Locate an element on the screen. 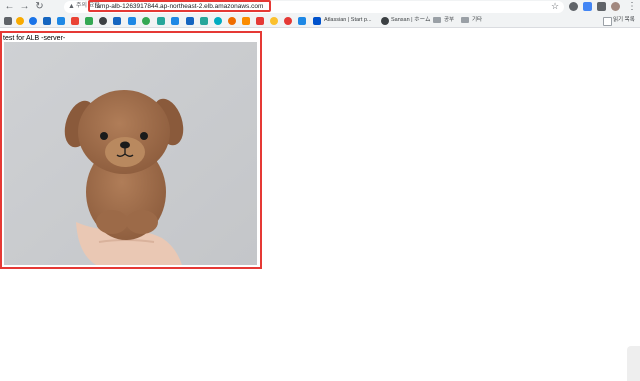 The width and height of the screenshot is (640, 381). reload-icon: ↻ is located at coordinates (39, 6).